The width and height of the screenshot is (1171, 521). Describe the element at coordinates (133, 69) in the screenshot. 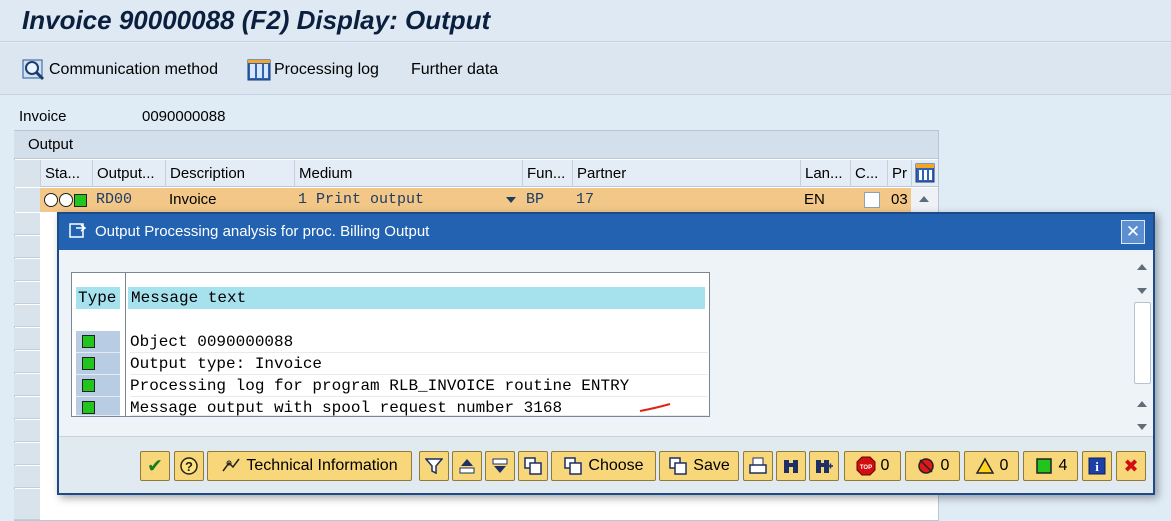

I see `communication-method-label: Communication method` at that location.